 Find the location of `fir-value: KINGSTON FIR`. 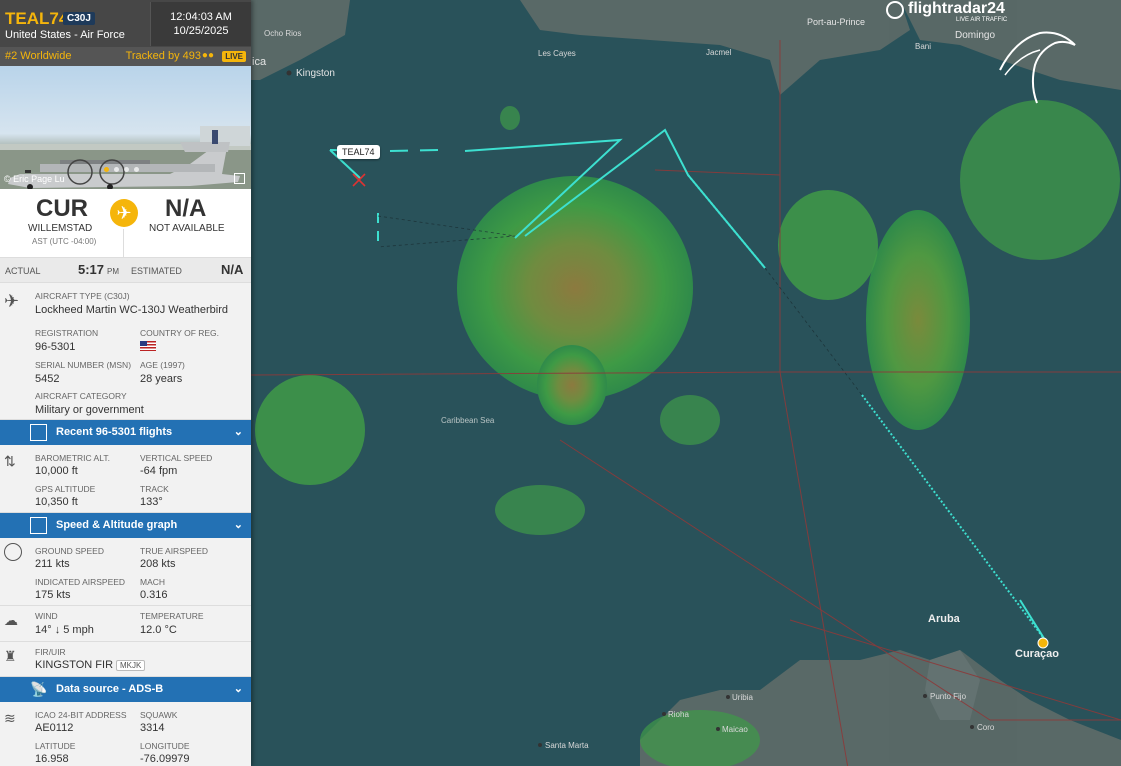

fir-value: KINGSTON FIR is located at coordinates (74, 665).